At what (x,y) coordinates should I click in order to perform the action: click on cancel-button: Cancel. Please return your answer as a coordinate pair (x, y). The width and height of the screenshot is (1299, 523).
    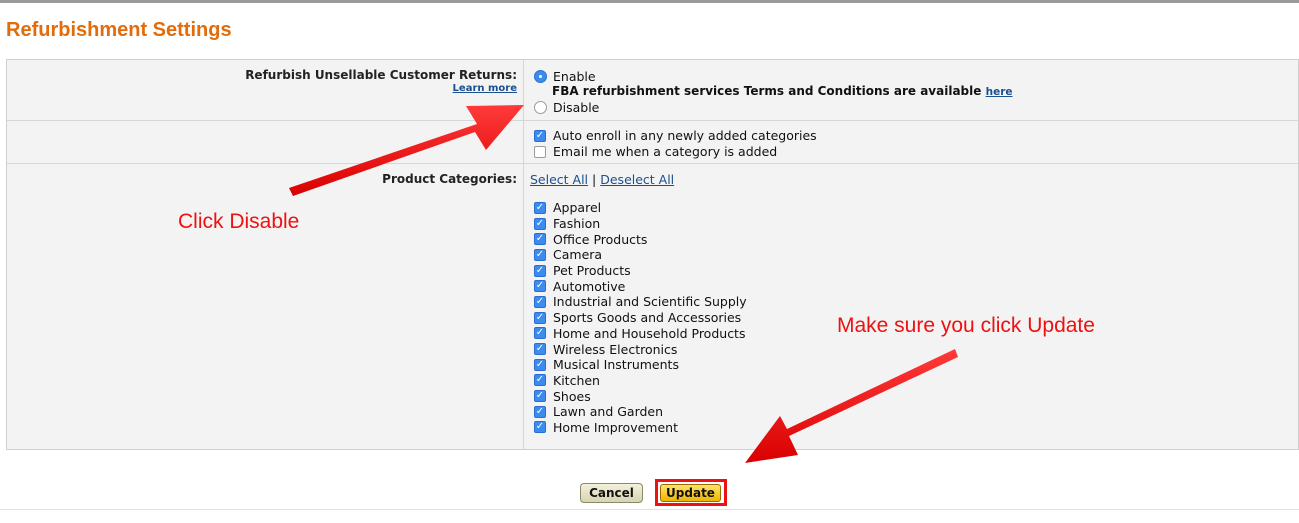
    Looking at the image, I should click on (611, 493).